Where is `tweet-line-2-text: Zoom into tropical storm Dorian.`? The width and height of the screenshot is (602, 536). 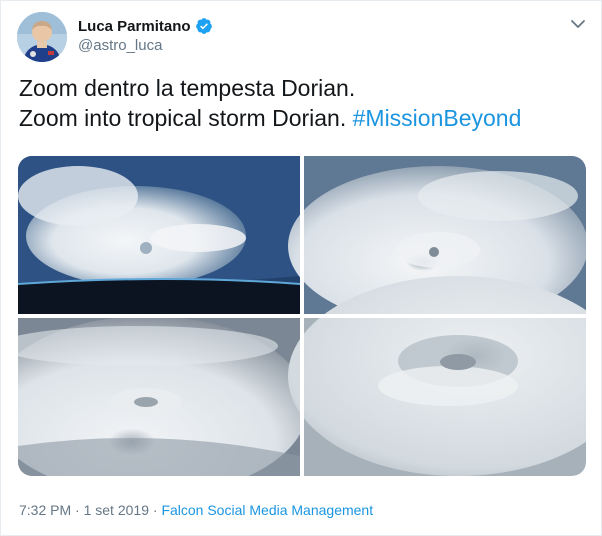 tweet-line-2-text: Zoom into tropical storm Dorian. is located at coordinates (186, 118).